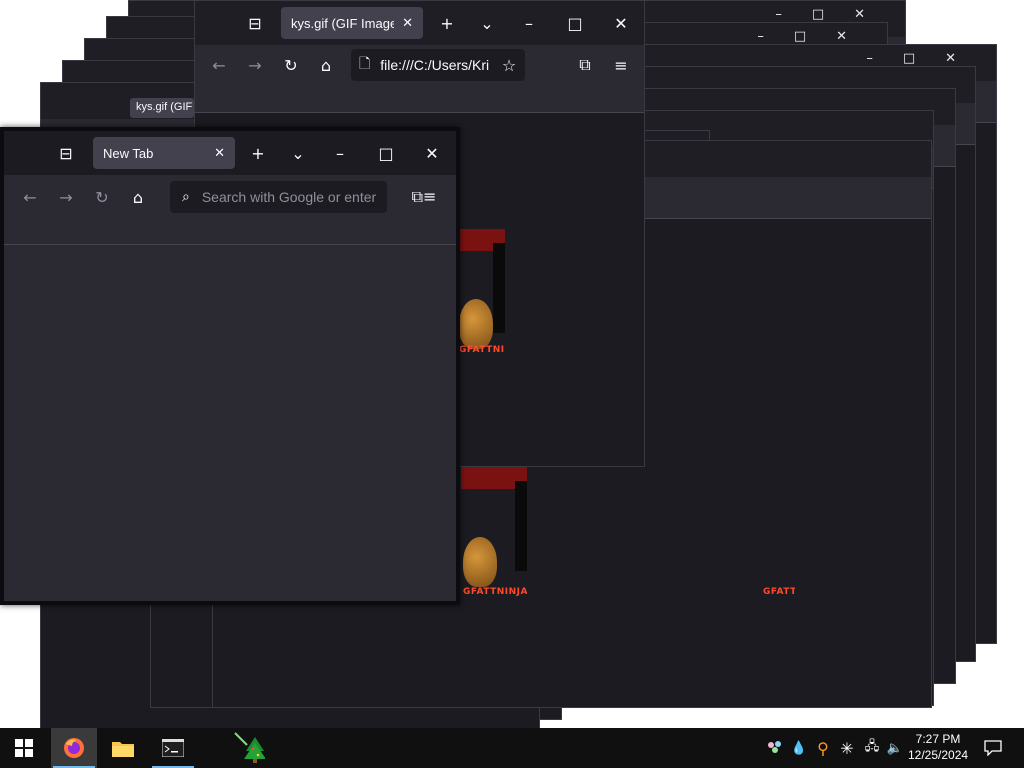 This screenshot has height=768, width=1024. I want to click on title-bar: ⊟ kys.gif (GIF Image, 1 ✕ + ⌄ – □ ✕, so click(419, 23).